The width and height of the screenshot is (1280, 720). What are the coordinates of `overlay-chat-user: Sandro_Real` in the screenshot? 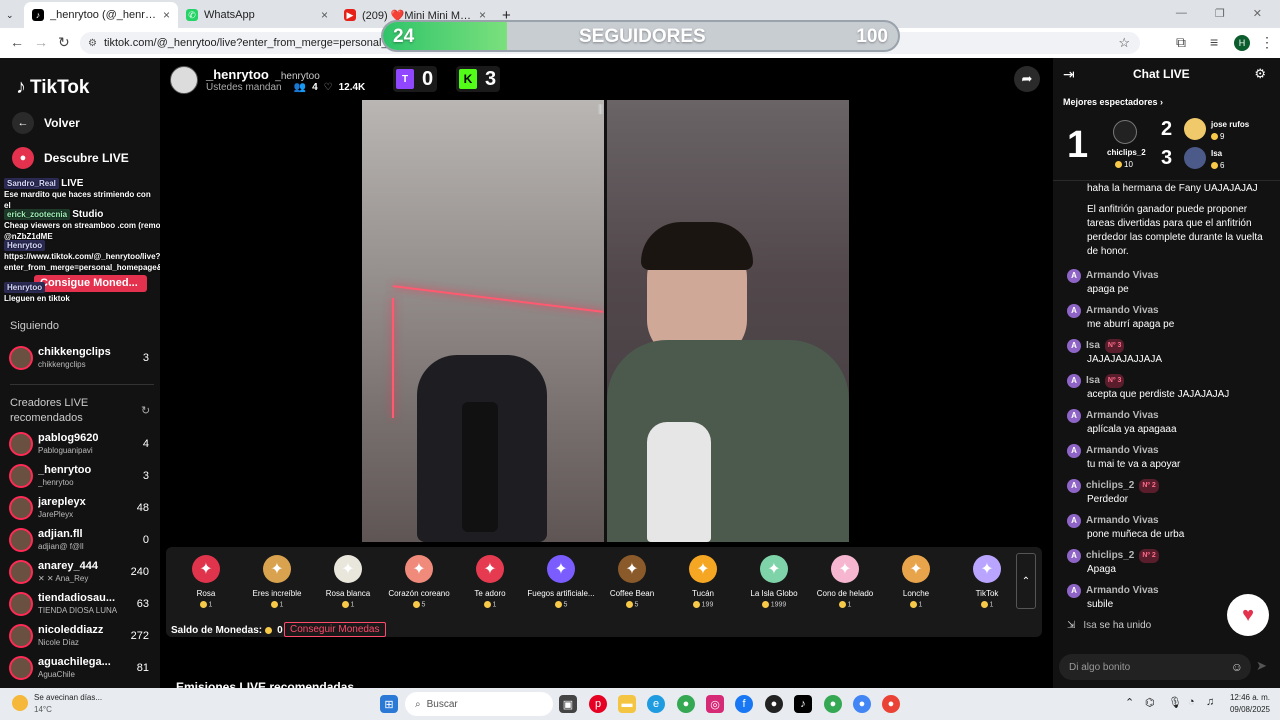 It's located at (31, 183).